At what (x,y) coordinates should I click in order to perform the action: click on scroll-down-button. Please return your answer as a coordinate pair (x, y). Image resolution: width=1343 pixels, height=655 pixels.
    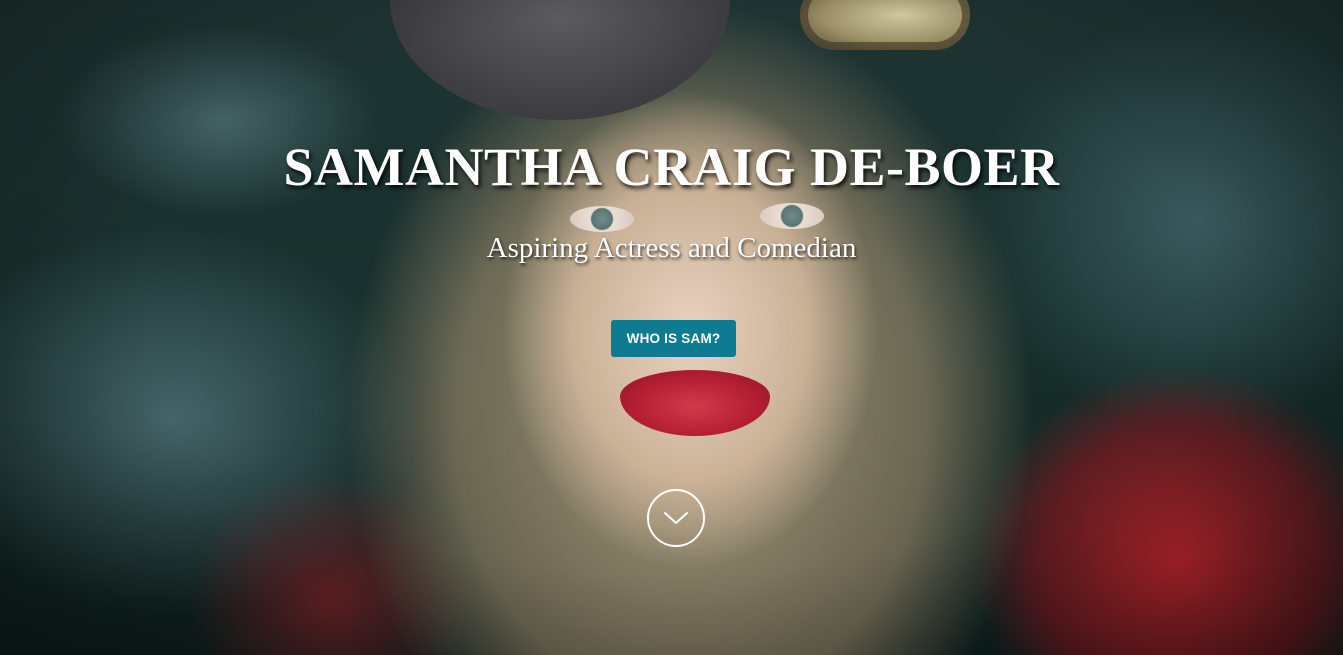
    Looking at the image, I should click on (676, 518).